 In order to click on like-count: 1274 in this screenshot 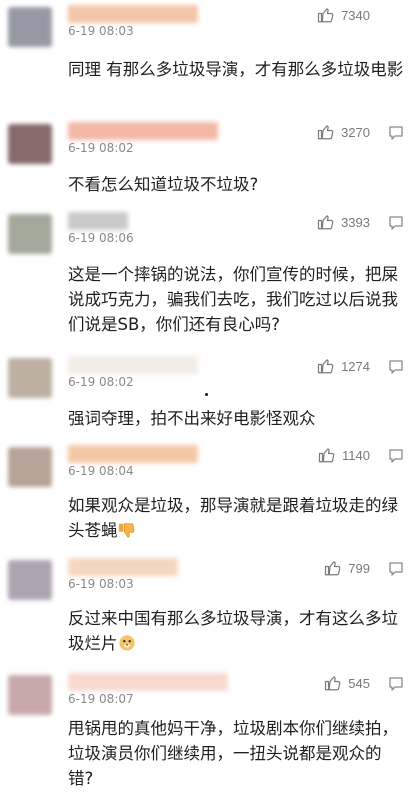, I will do `click(355, 366)`.